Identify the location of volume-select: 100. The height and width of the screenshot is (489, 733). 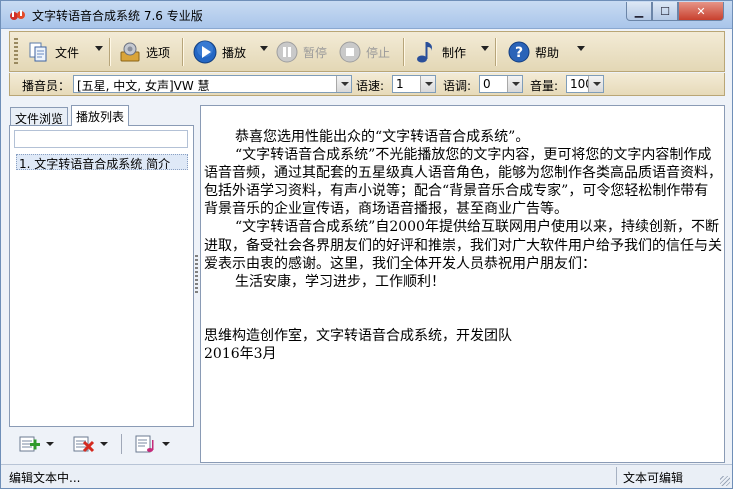
(585, 84).